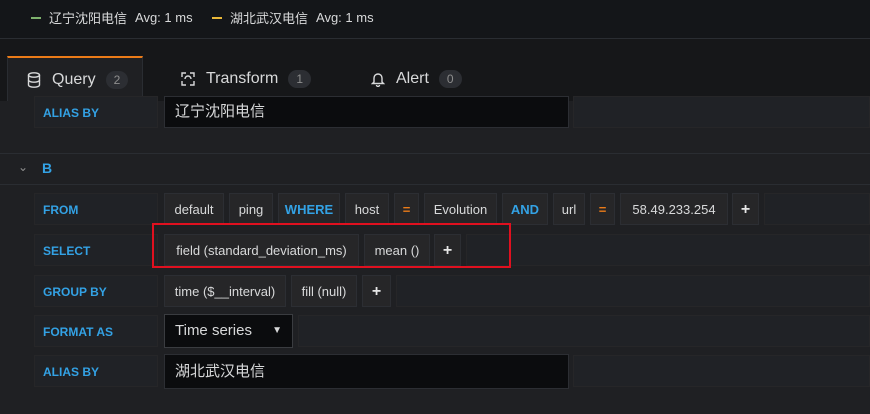  I want to click on query-b-header: ⌄ B, so click(435, 169).